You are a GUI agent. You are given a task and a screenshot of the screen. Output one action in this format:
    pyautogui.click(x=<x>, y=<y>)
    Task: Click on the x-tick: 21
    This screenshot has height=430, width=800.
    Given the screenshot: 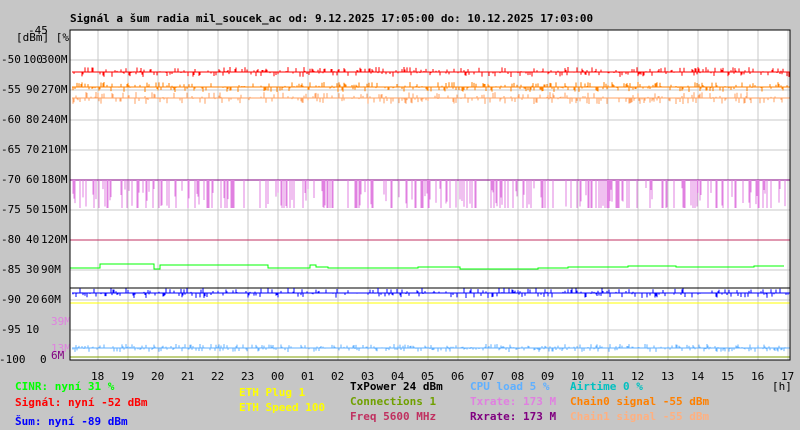 What is the action you would take?
    pyautogui.click(x=188, y=376)
    